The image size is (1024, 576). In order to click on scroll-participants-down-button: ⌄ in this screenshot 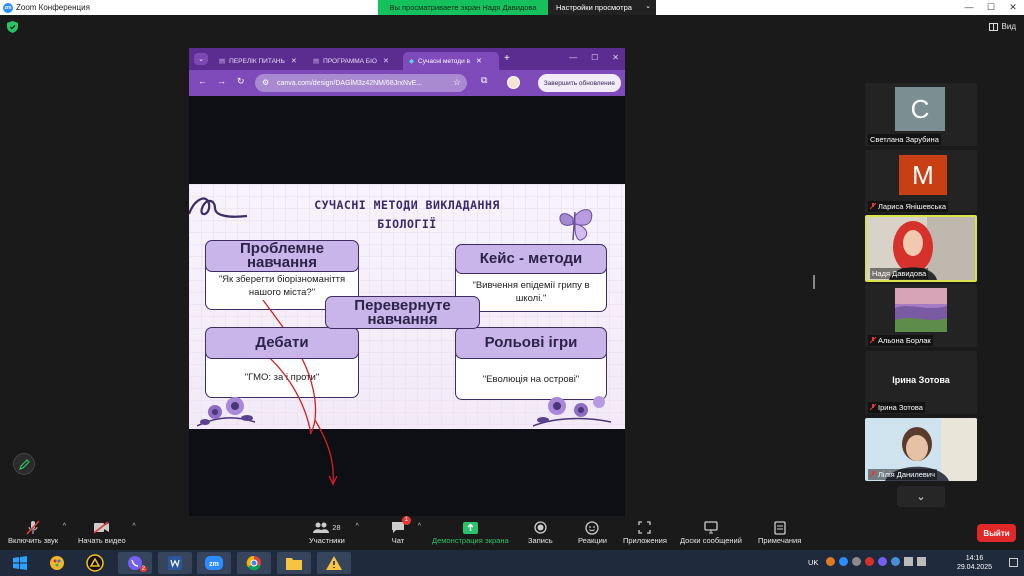, I will do `click(921, 496)`.